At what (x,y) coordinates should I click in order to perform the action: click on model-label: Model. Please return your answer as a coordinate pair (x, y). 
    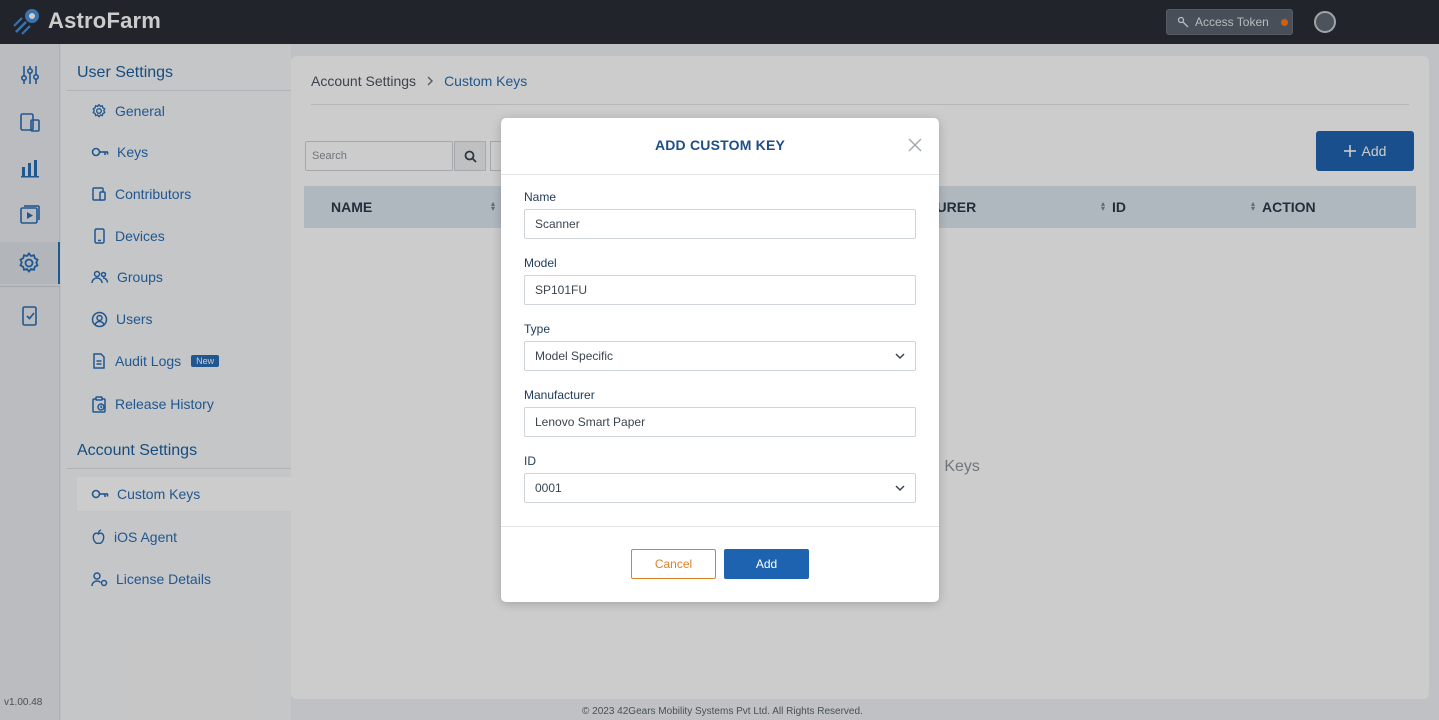
    Looking at the image, I should click on (540, 263).